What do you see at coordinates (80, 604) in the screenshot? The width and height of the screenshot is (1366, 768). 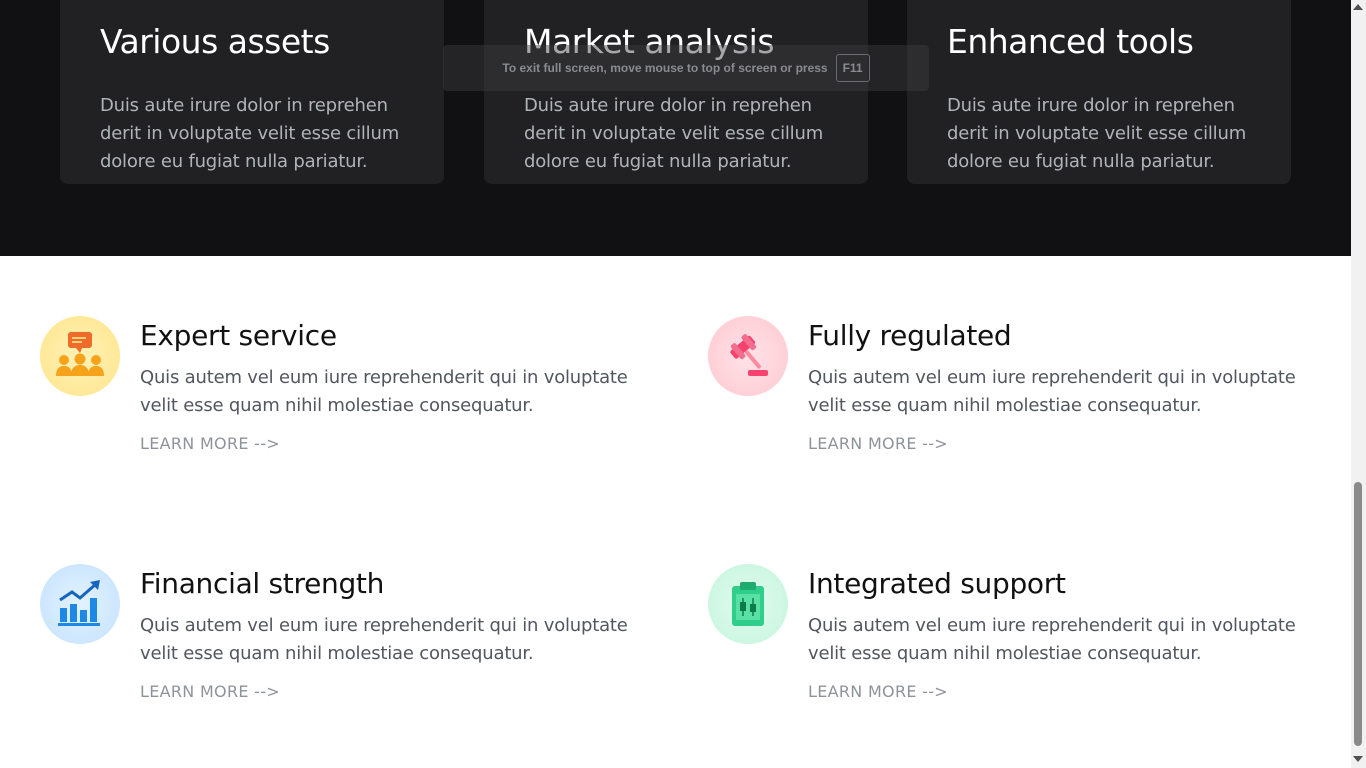 I see `bar-chart-growth-icon` at bounding box center [80, 604].